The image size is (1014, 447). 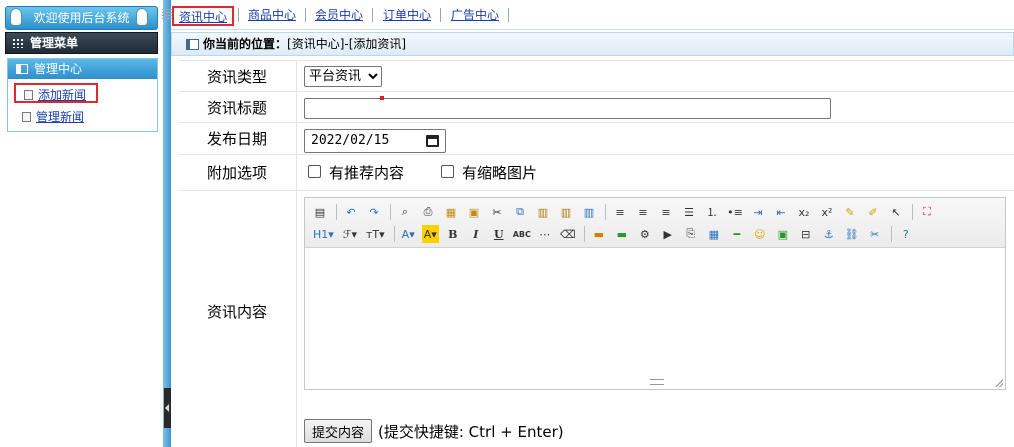 I want to click on superscript-icon: x², so click(x=827, y=212).